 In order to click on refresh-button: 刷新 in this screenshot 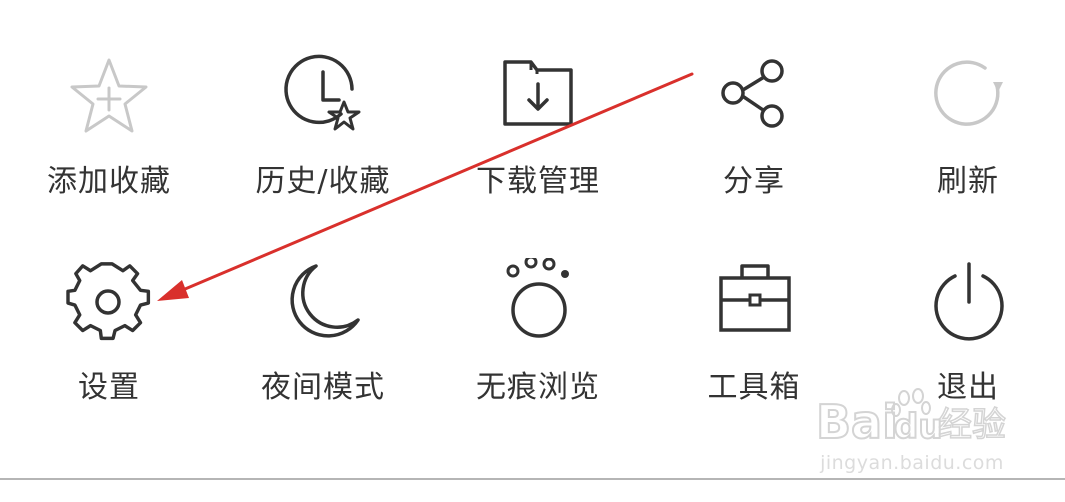, I will do `click(968, 137)`.